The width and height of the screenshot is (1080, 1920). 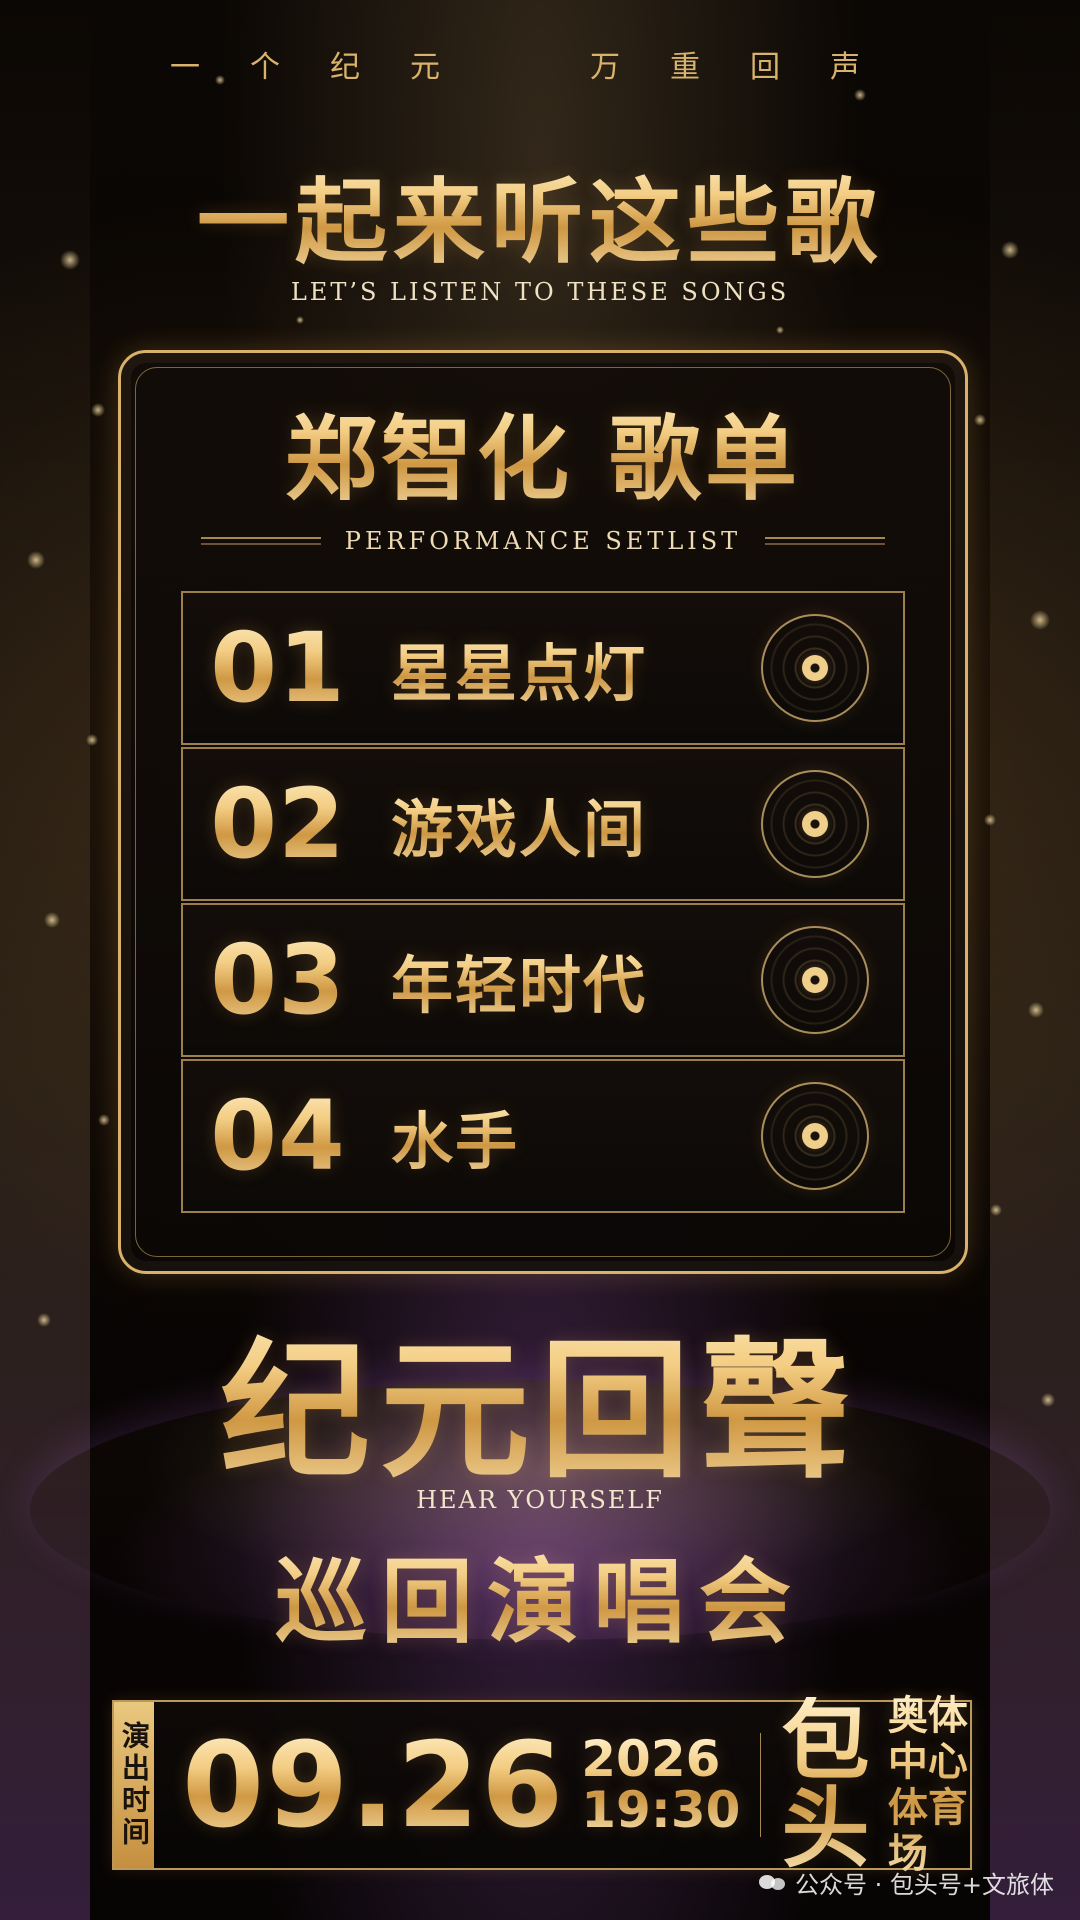 What do you see at coordinates (278, 1136) in the screenshot?
I see `song-number: 04` at bounding box center [278, 1136].